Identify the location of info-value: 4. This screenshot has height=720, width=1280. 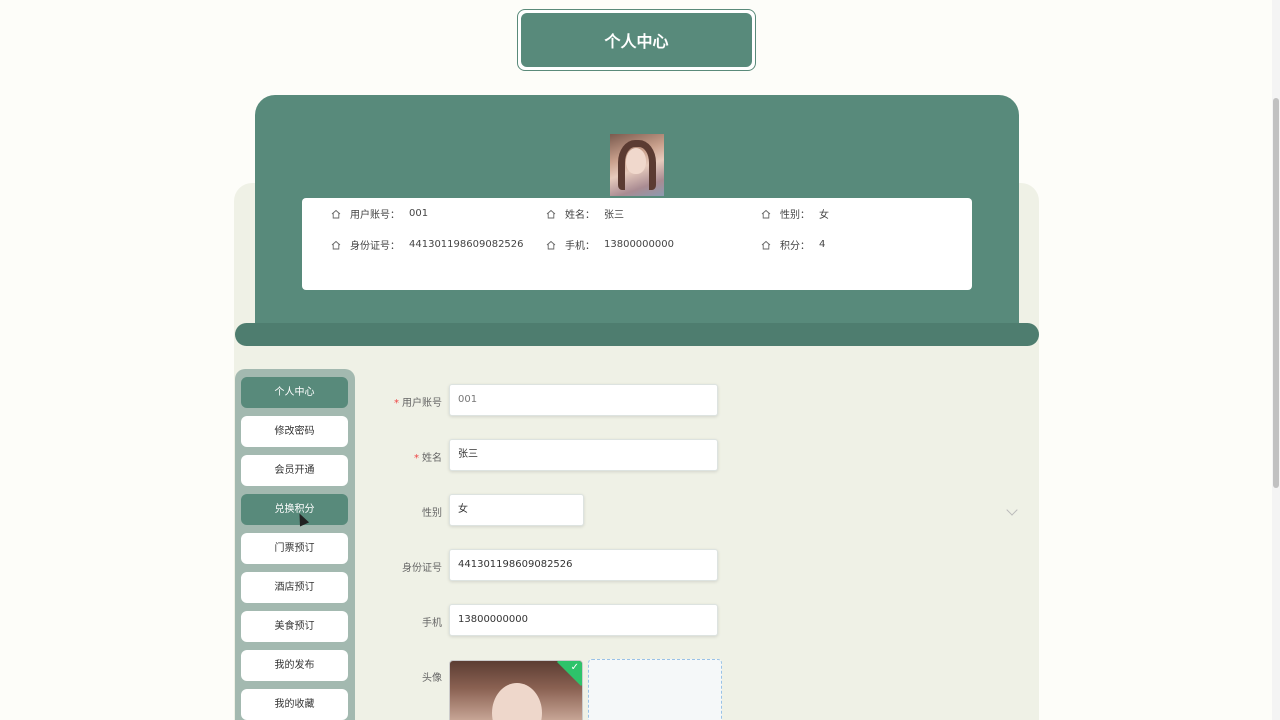
(822, 244).